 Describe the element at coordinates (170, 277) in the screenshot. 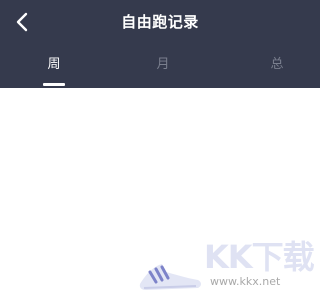

I see `sneaker-icon` at that location.